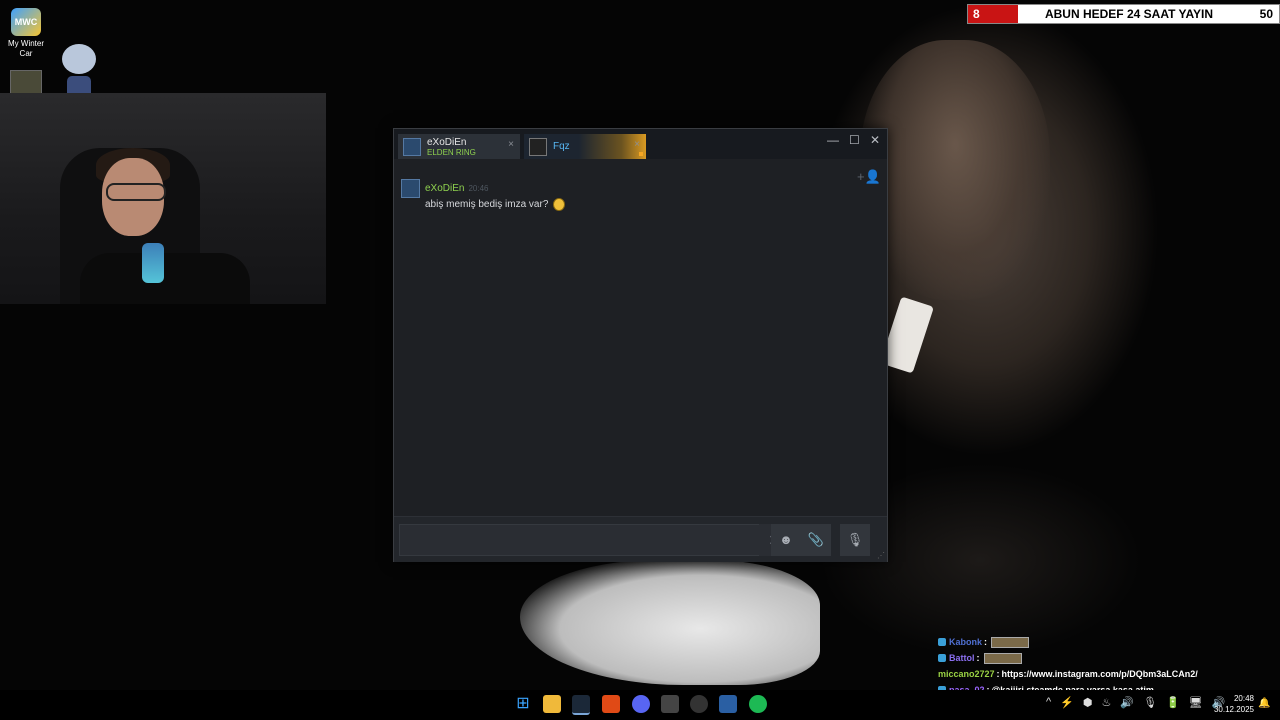 The height and width of the screenshot is (720, 1280). What do you see at coordinates (1067, 702) in the screenshot?
I see `tray-icon: ⚡` at bounding box center [1067, 702].